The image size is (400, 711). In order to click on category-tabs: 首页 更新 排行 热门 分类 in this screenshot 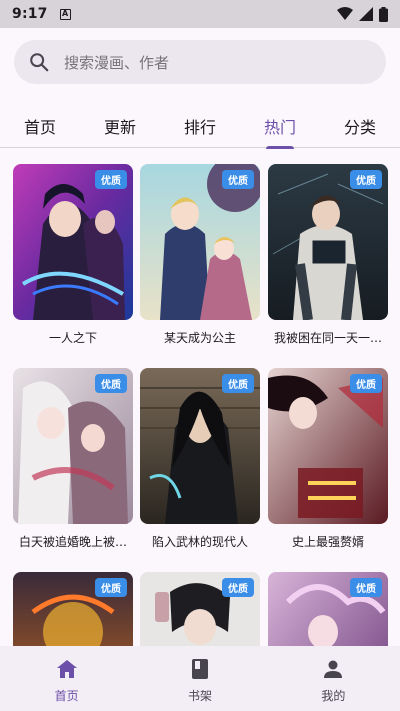, I will do `click(200, 126)`.